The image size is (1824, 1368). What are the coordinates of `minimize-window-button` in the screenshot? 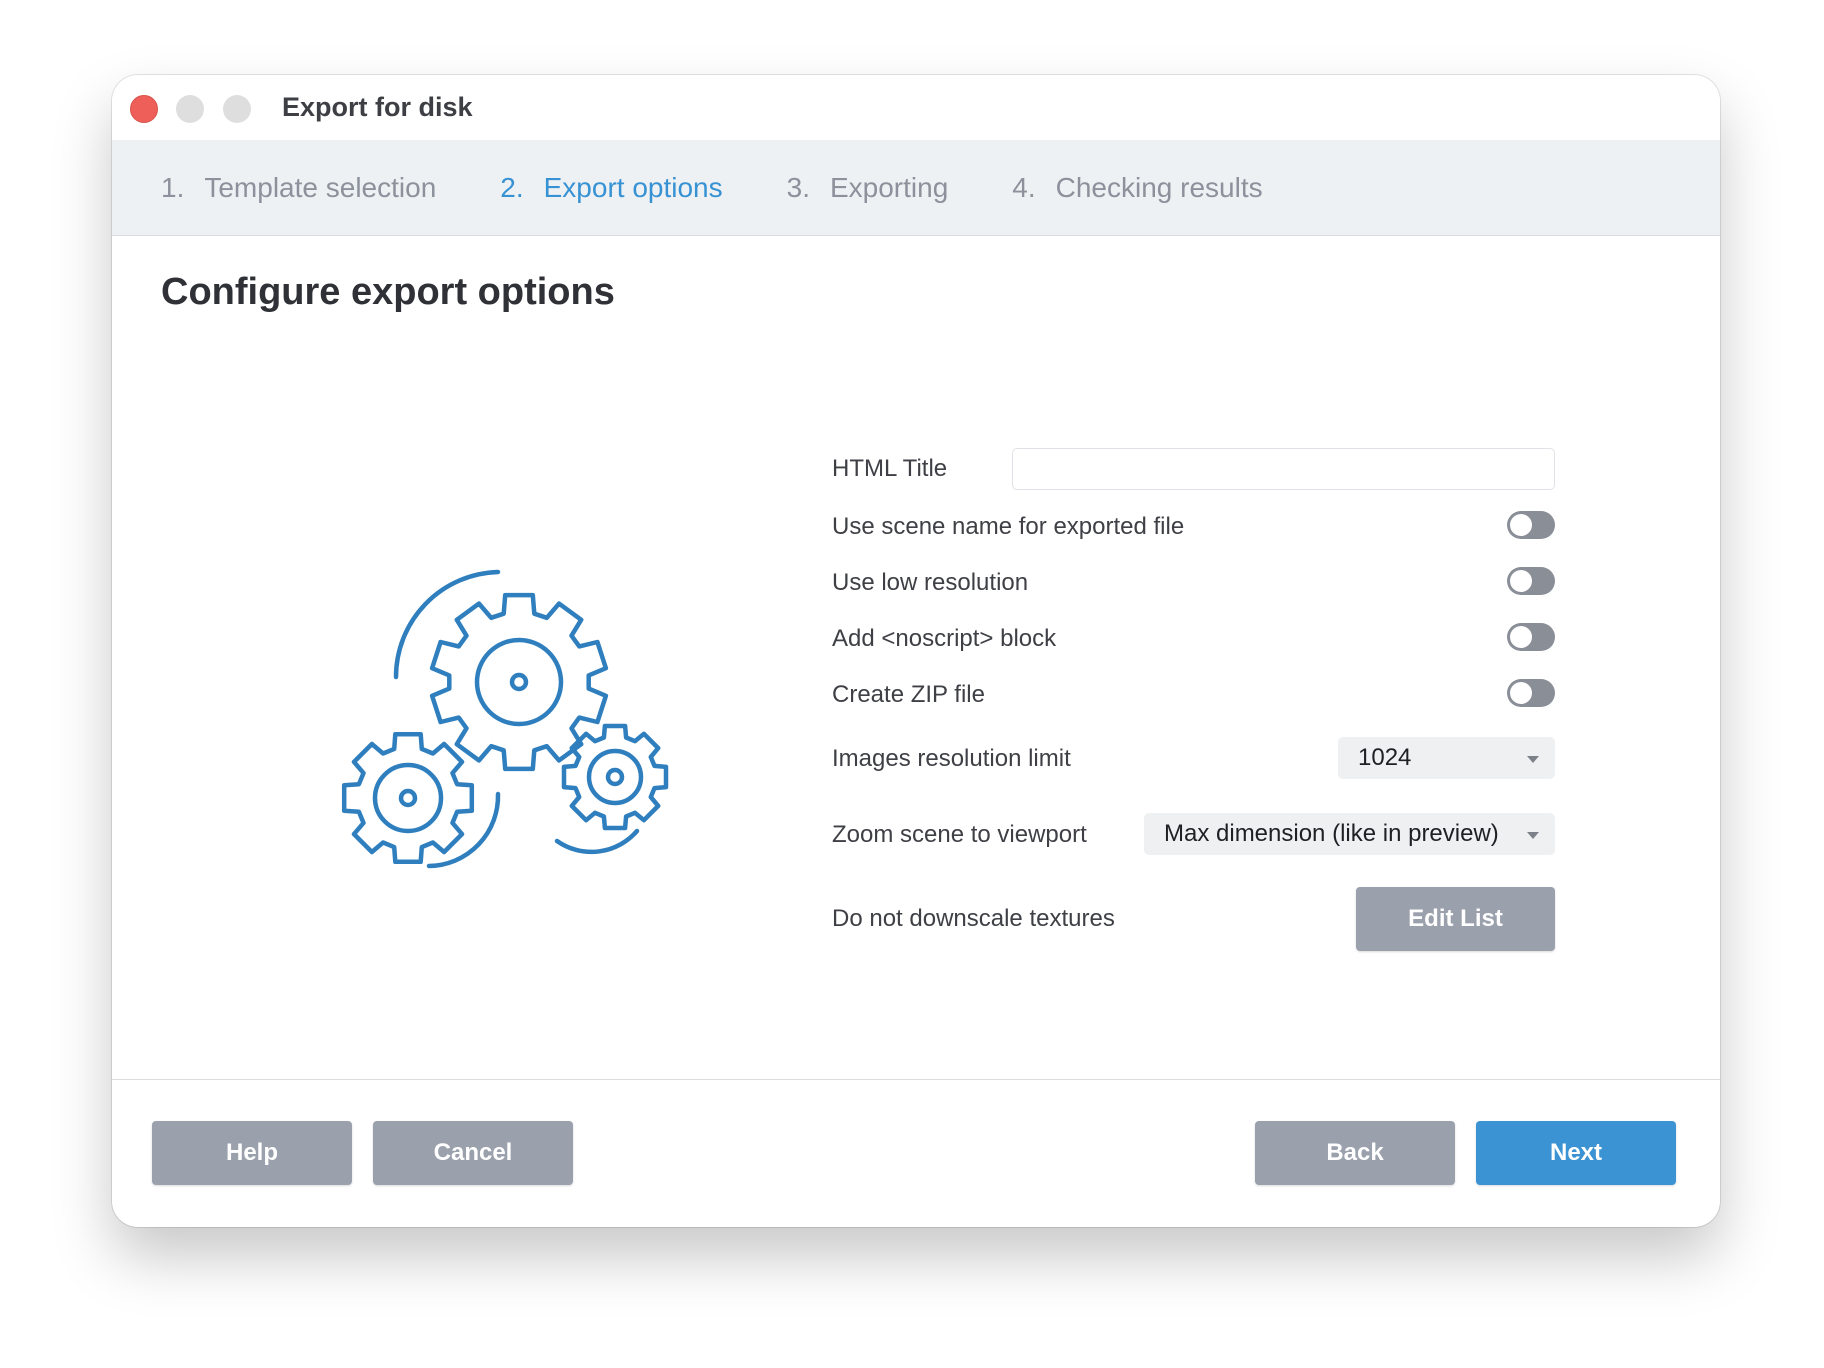 It's located at (190, 109).